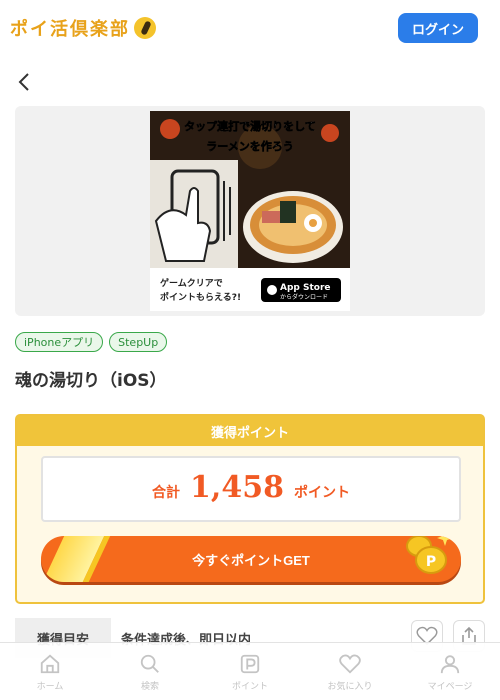  What do you see at coordinates (250, 126) in the screenshot?
I see `banner-headline-1: タップ連打で湯切りをして` at bounding box center [250, 126].